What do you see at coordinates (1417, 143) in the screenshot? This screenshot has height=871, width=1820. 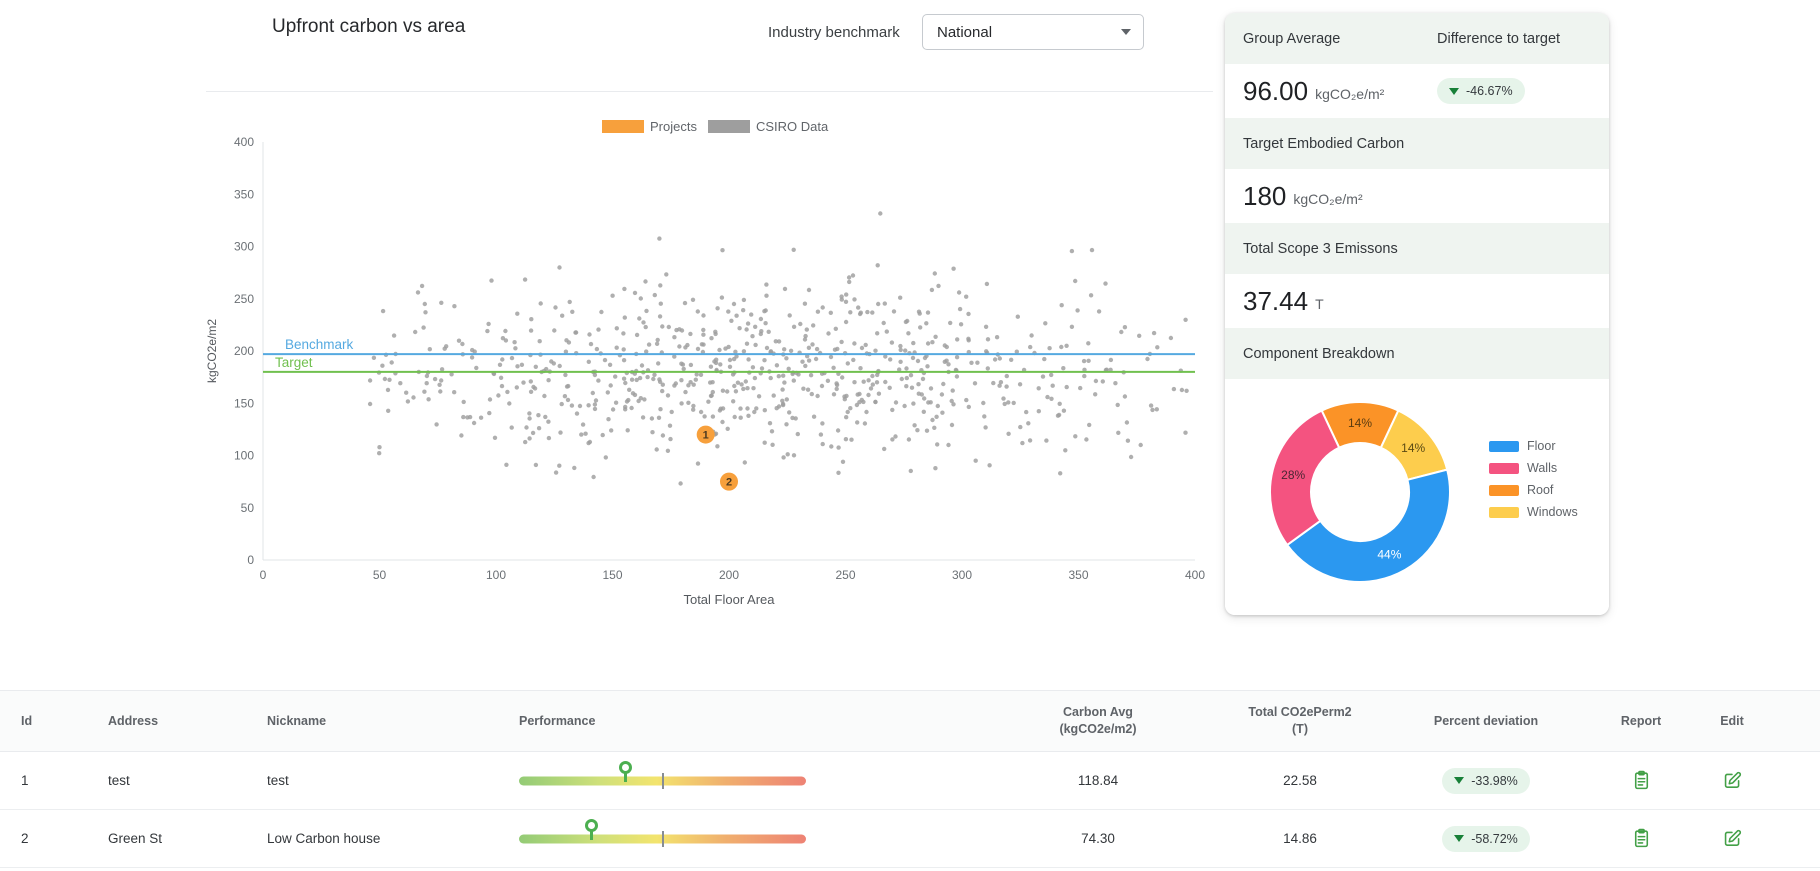 I see `target-embodied-header: Target Embodied Carbon` at bounding box center [1417, 143].